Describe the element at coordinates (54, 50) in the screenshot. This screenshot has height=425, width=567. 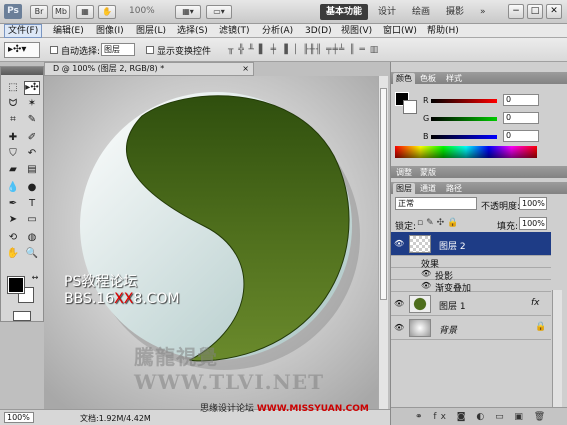
I see `auto-select-checkbox` at that location.